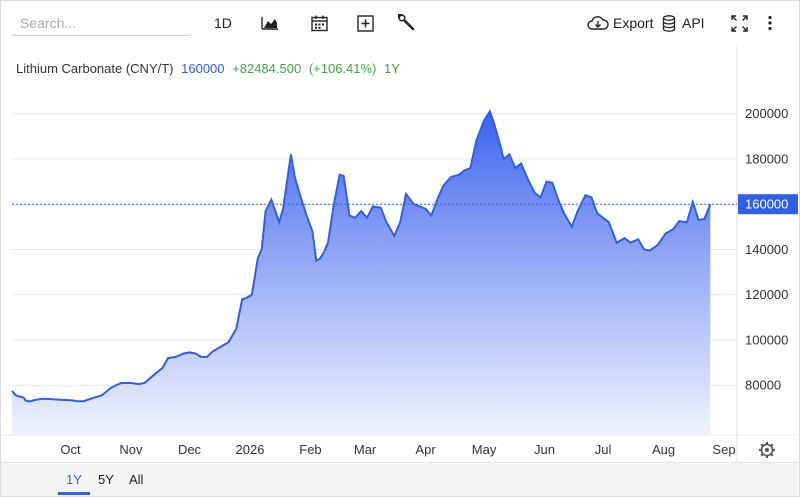 The height and width of the screenshot is (497, 800). Describe the element at coordinates (763, 385) in the screenshot. I see `y-tick-label: 80000` at that location.